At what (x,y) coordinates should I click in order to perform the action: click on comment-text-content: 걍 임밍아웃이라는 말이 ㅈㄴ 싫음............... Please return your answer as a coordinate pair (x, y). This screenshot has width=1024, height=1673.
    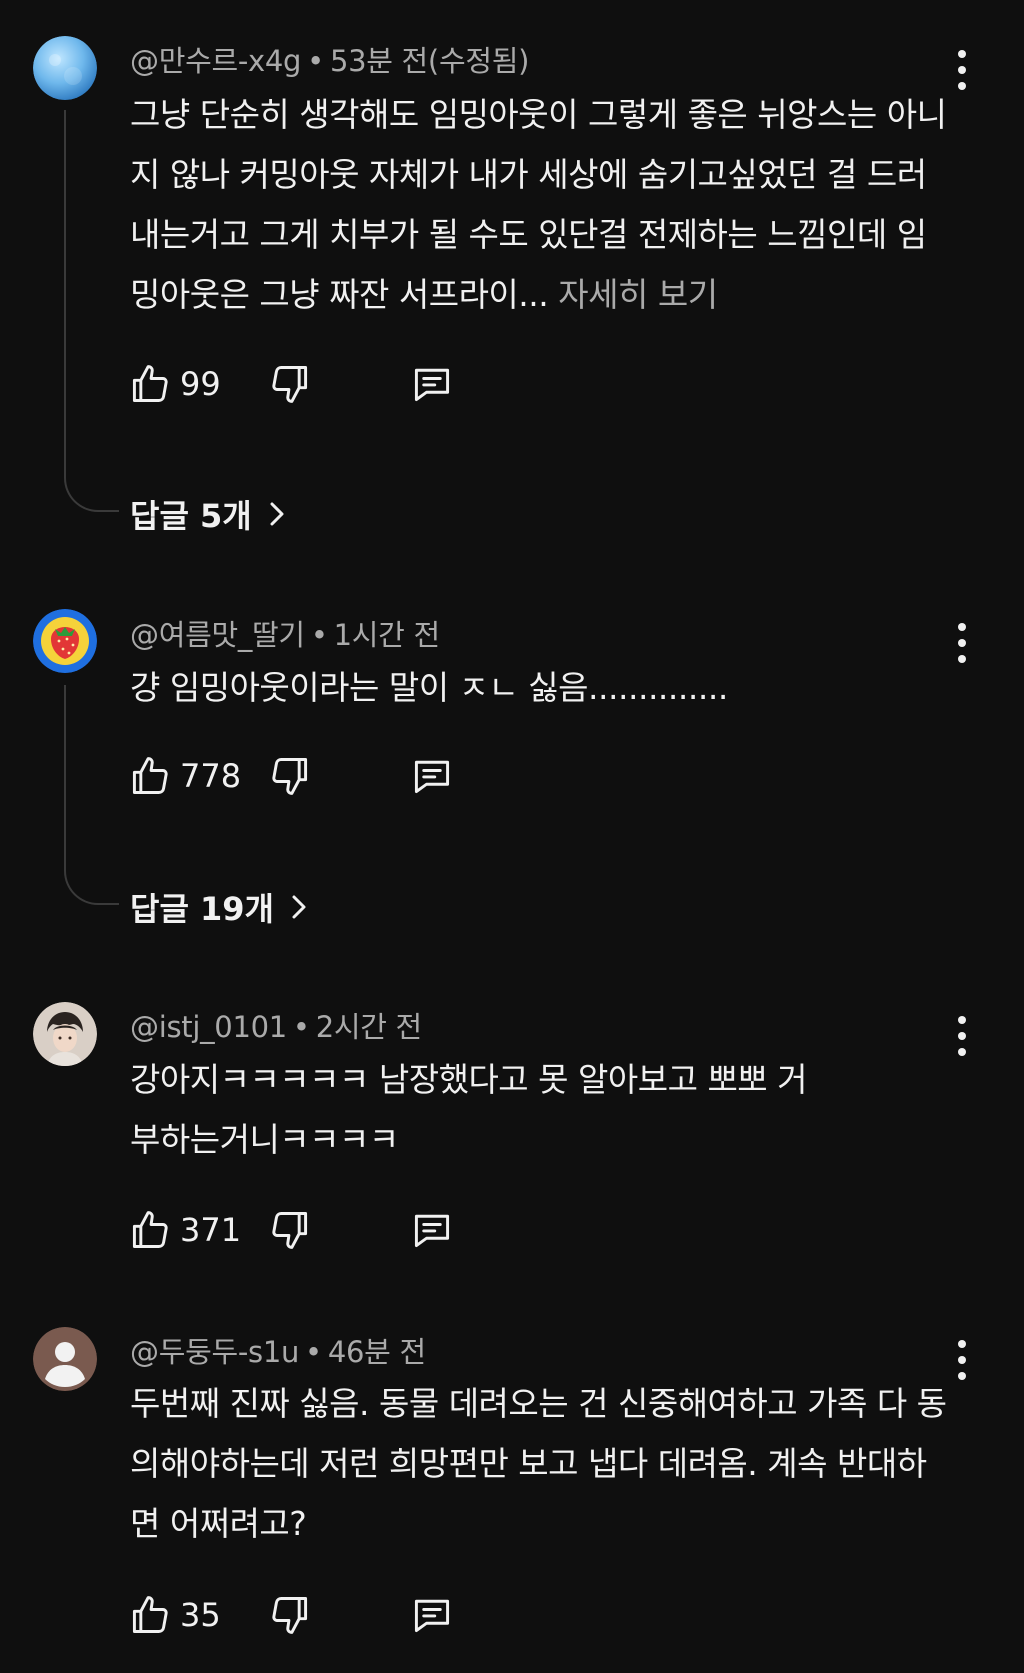
    Looking at the image, I should click on (429, 687).